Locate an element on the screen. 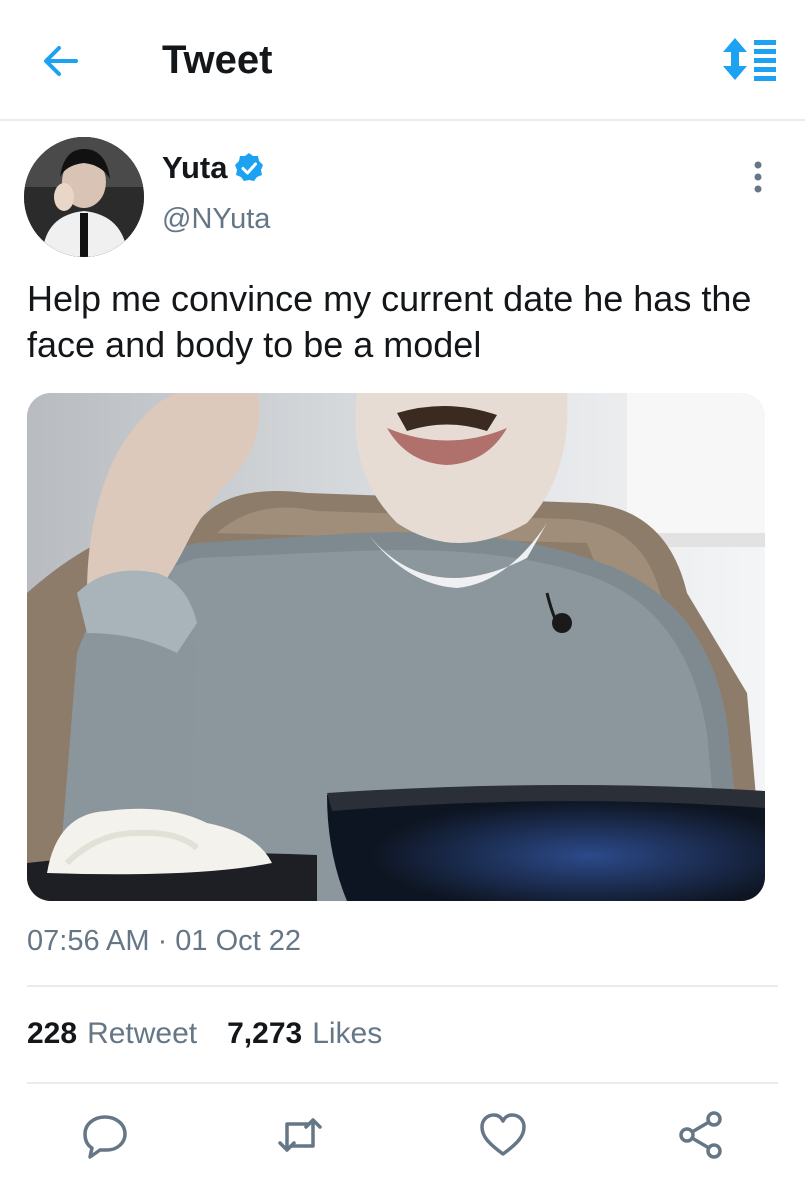 This screenshot has height=1200, width=805. arrow-left-icon is located at coordinates (61, 61).